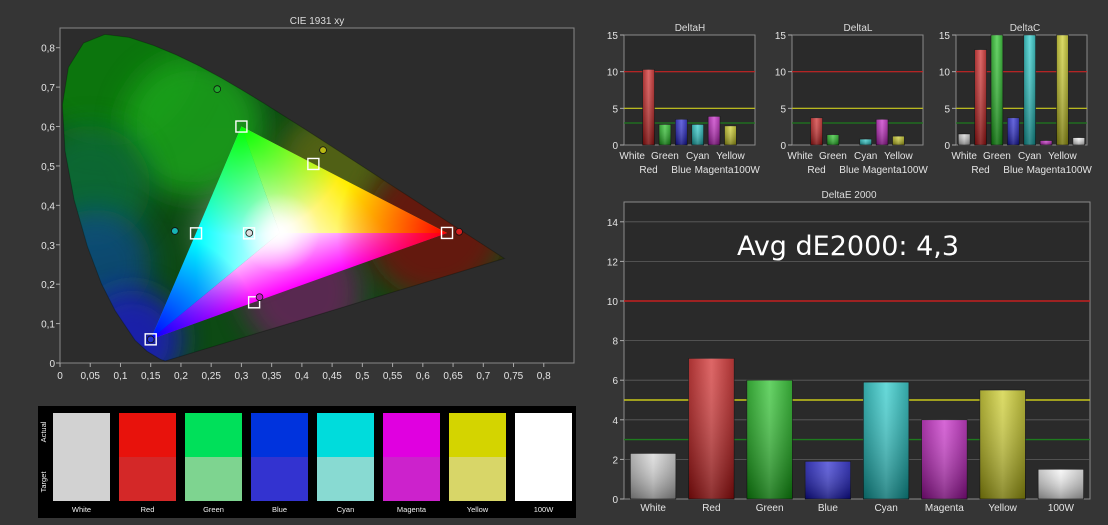 The width and height of the screenshot is (1108, 525). Describe the element at coordinates (279, 479) in the screenshot. I see `swatch-target-blue` at that location.